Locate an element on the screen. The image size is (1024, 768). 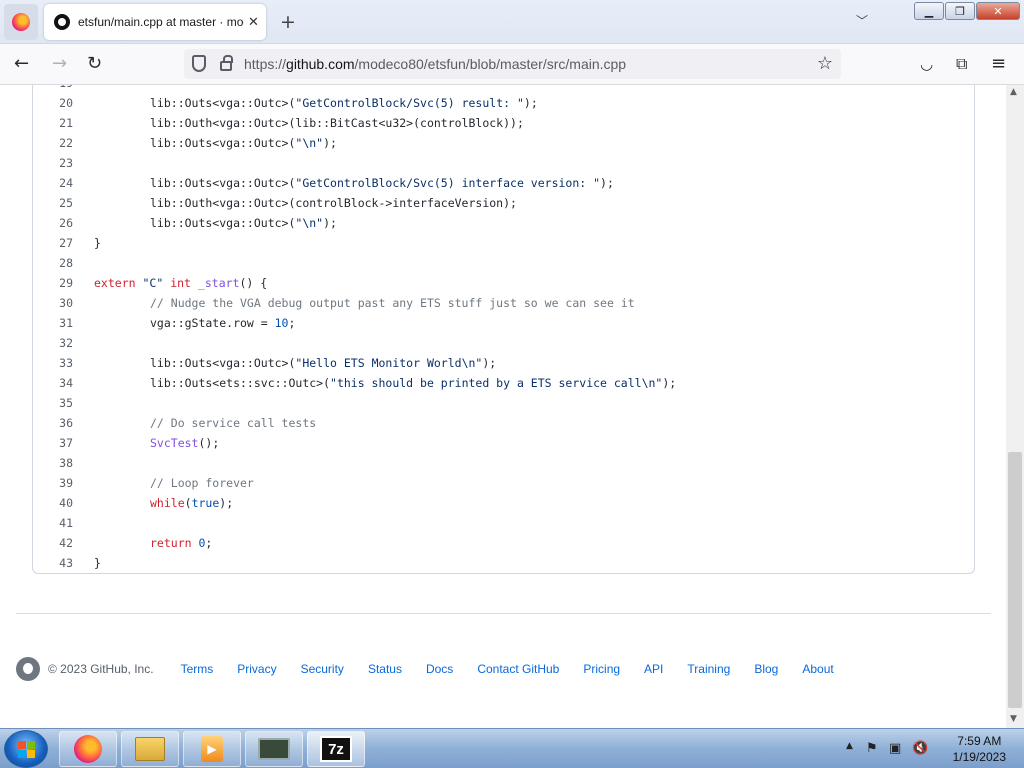
line-number: 40 is located at coordinates (60, 503).